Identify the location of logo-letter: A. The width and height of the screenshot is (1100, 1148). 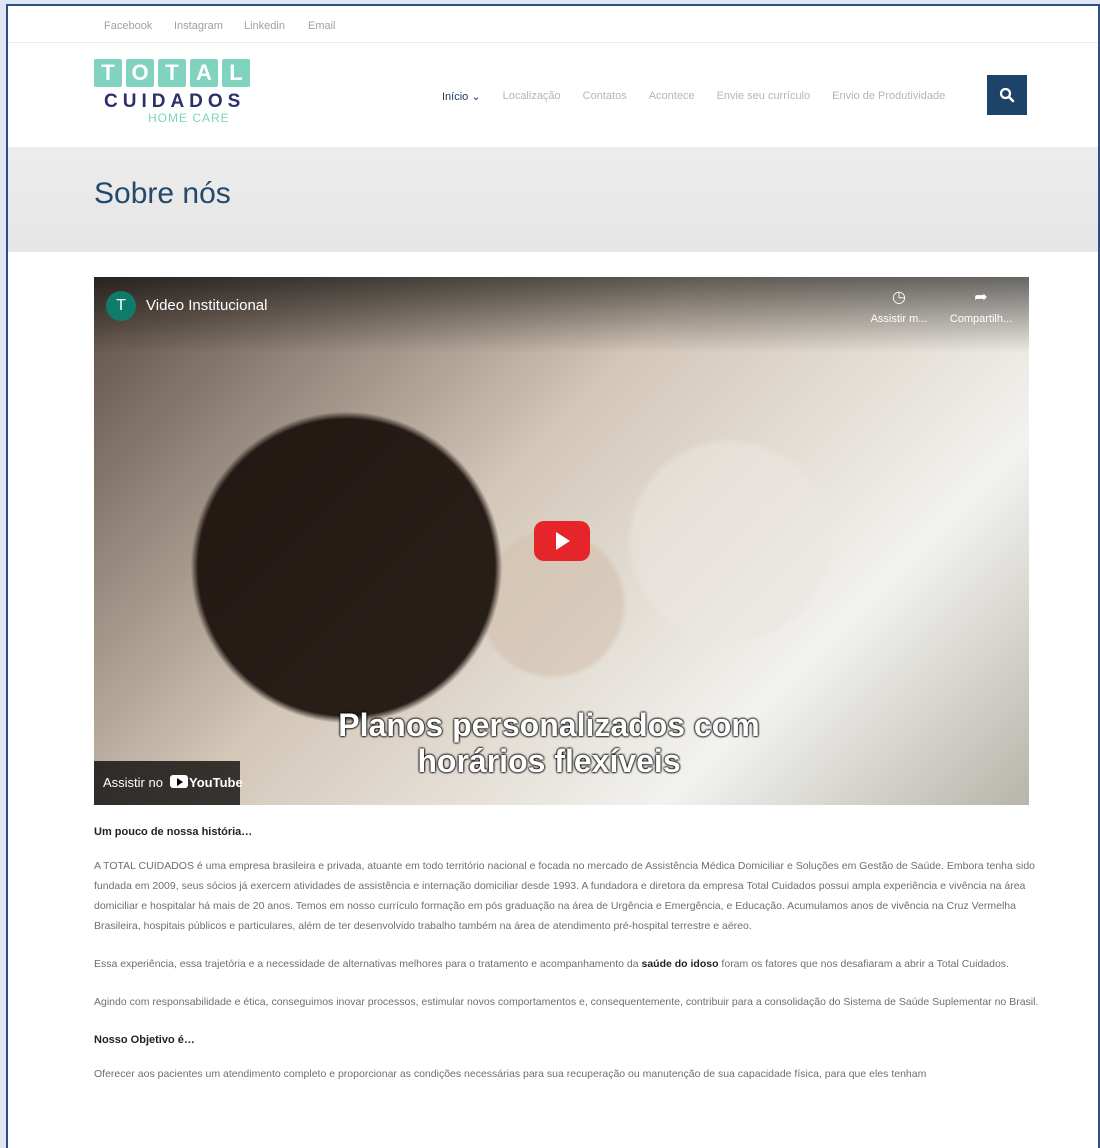
(204, 73).